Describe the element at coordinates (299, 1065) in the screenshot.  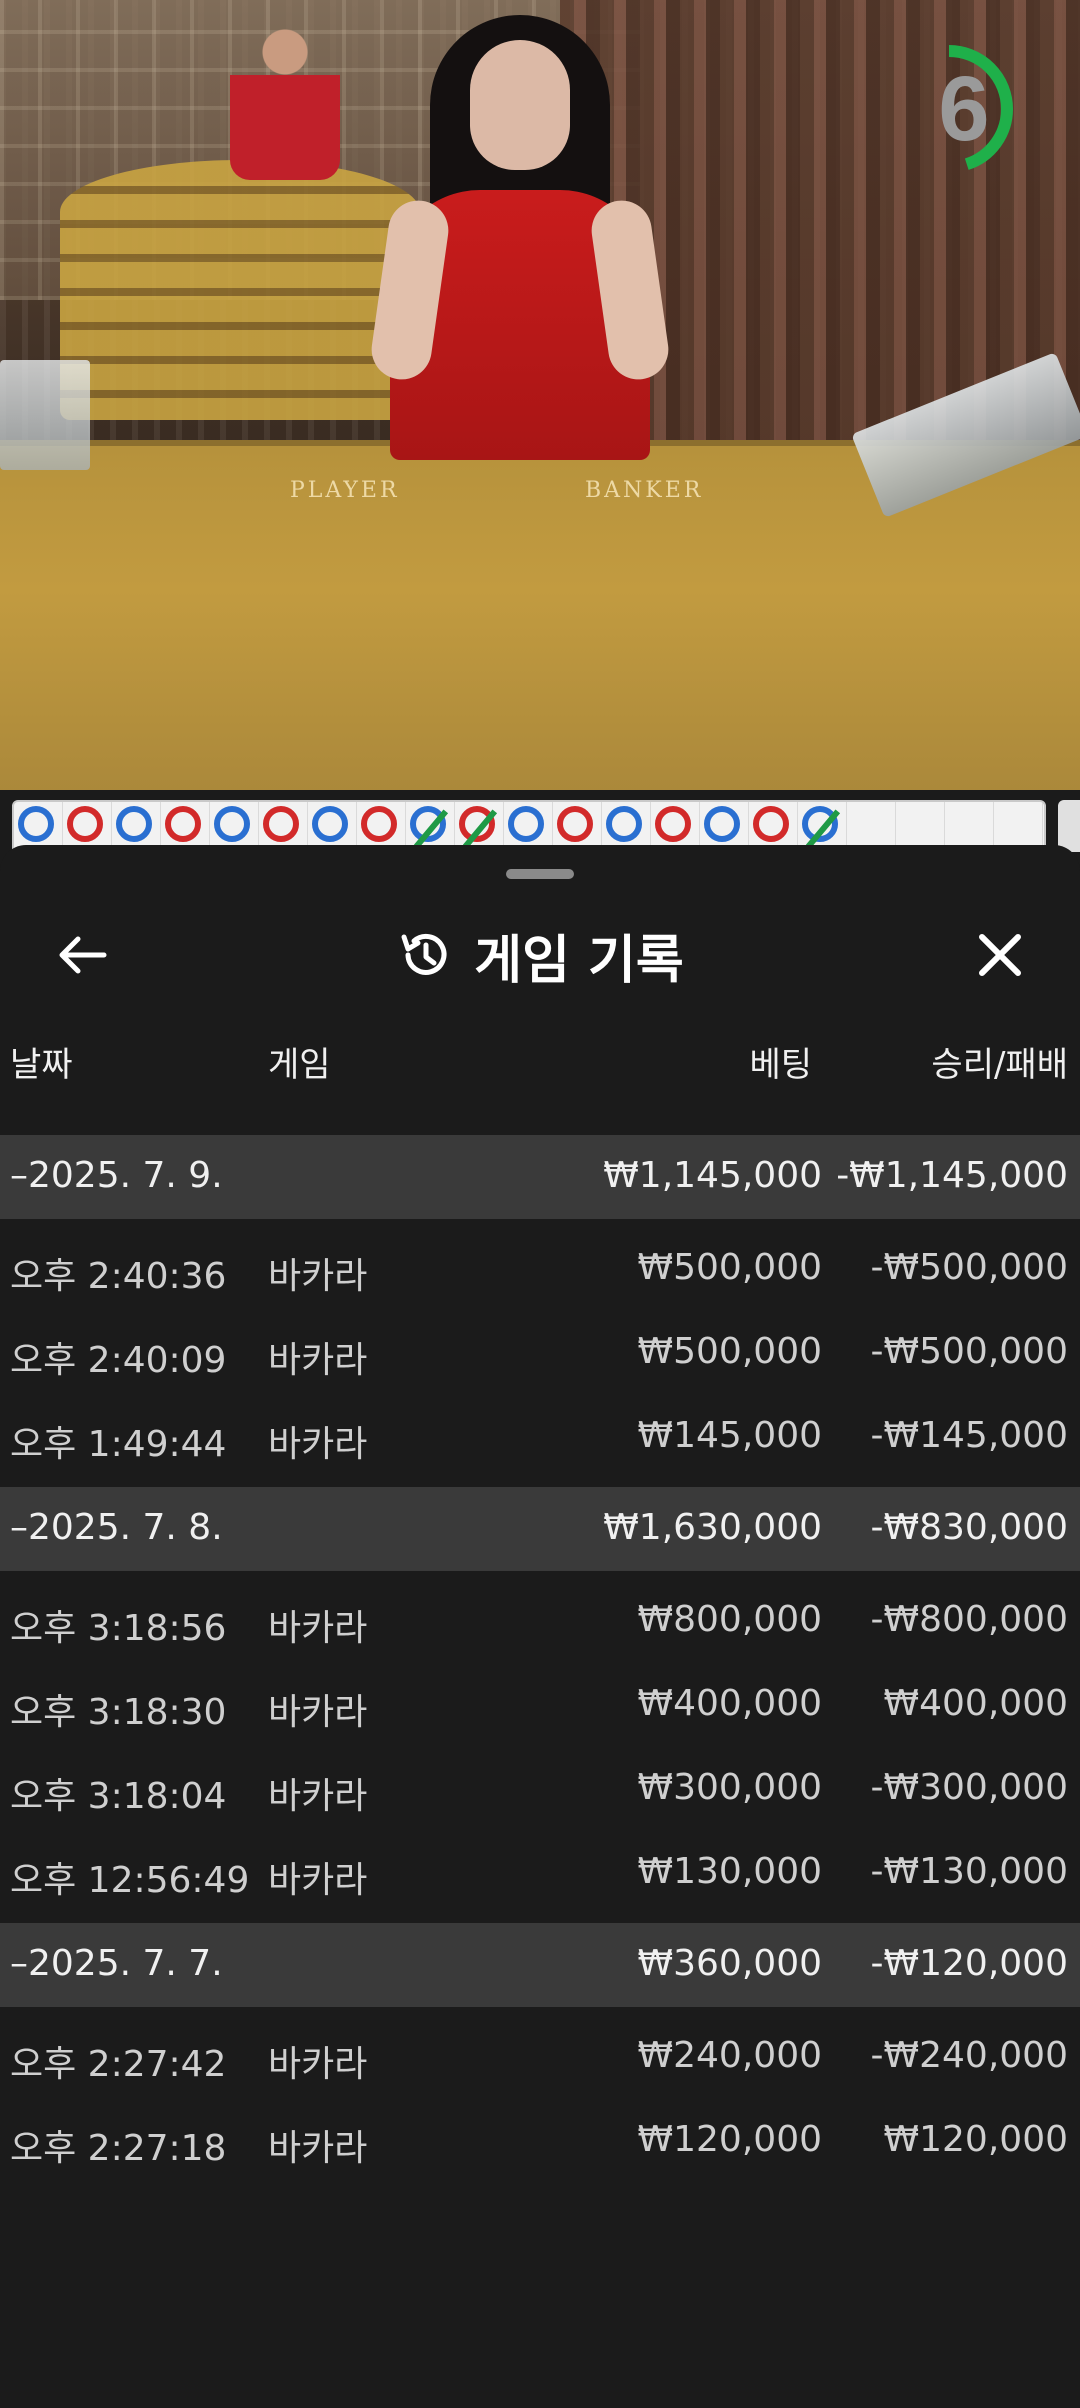
I see `column-game: 게임` at that location.